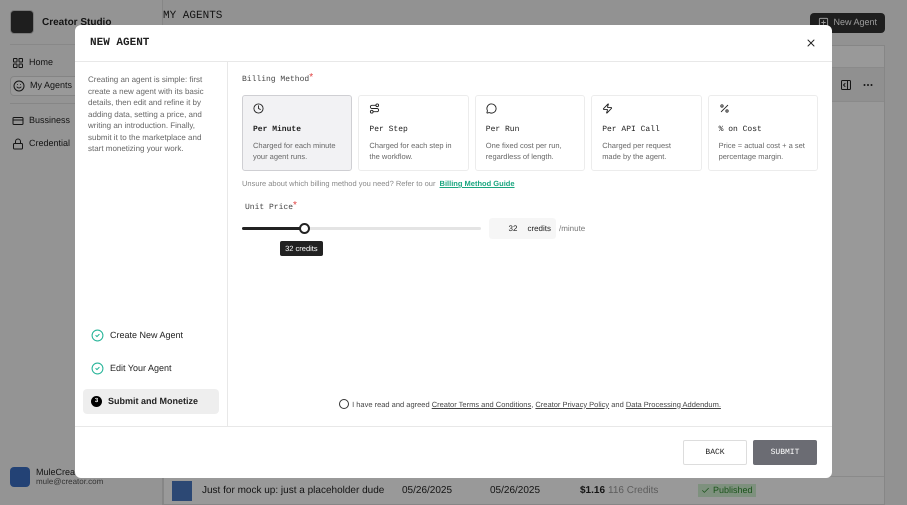  What do you see at coordinates (276, 80) in the screenshot?
I see `billing-method-label: Billing Method` at bounding box center [276, 80].